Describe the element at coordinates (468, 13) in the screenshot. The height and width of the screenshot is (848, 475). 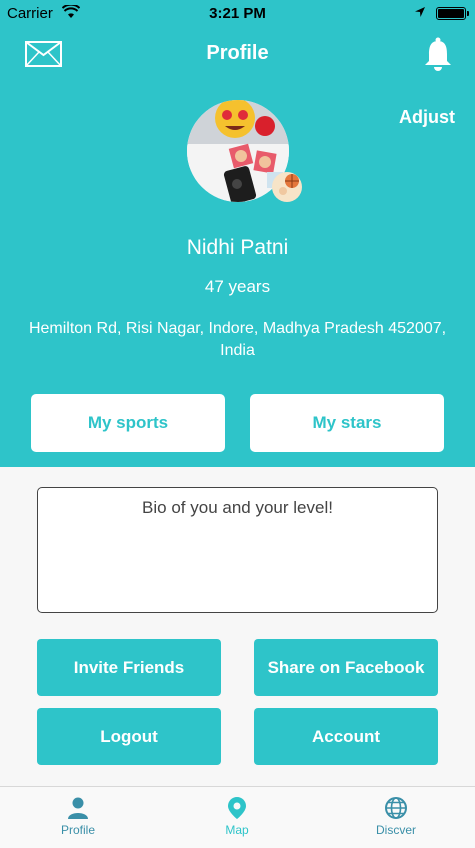
I see `battery-tip` at that location.